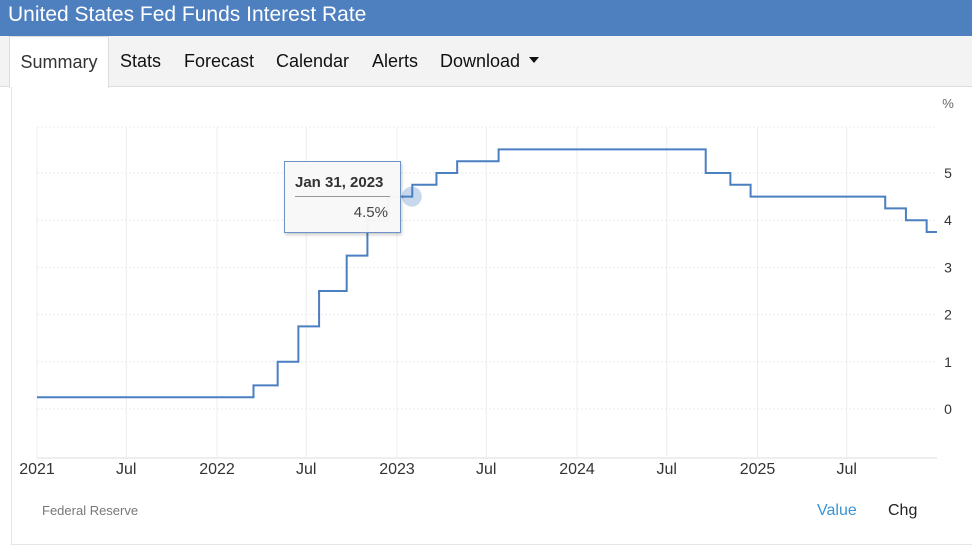 The image size is (972, 550). I want to click on tooltip-value: 4.5%, so click(370, 212).